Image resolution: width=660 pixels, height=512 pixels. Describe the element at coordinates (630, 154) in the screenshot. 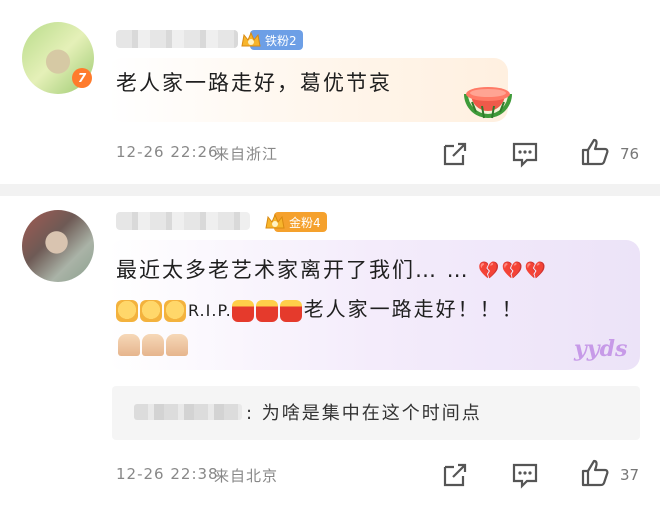

I see `like-count: 76` at that location.